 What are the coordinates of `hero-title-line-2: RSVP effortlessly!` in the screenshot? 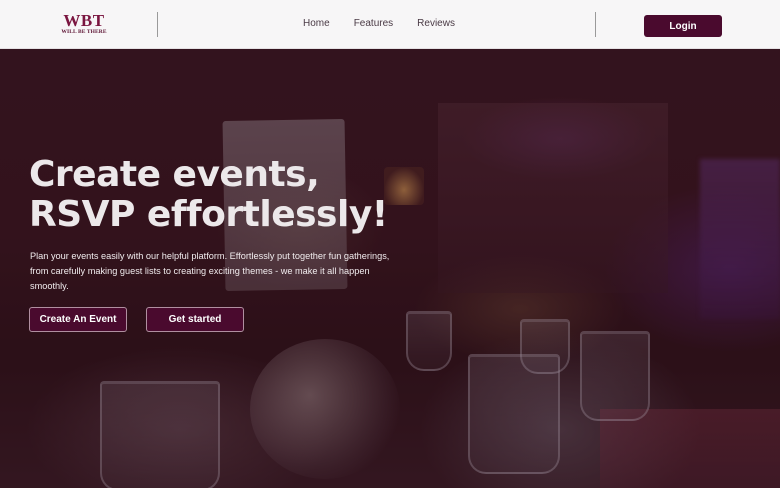 It's located at (208, 214).